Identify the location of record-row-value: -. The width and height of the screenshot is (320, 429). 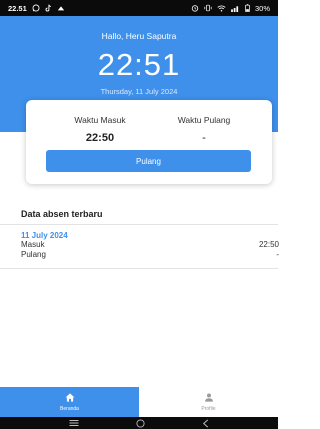
(277, 254).